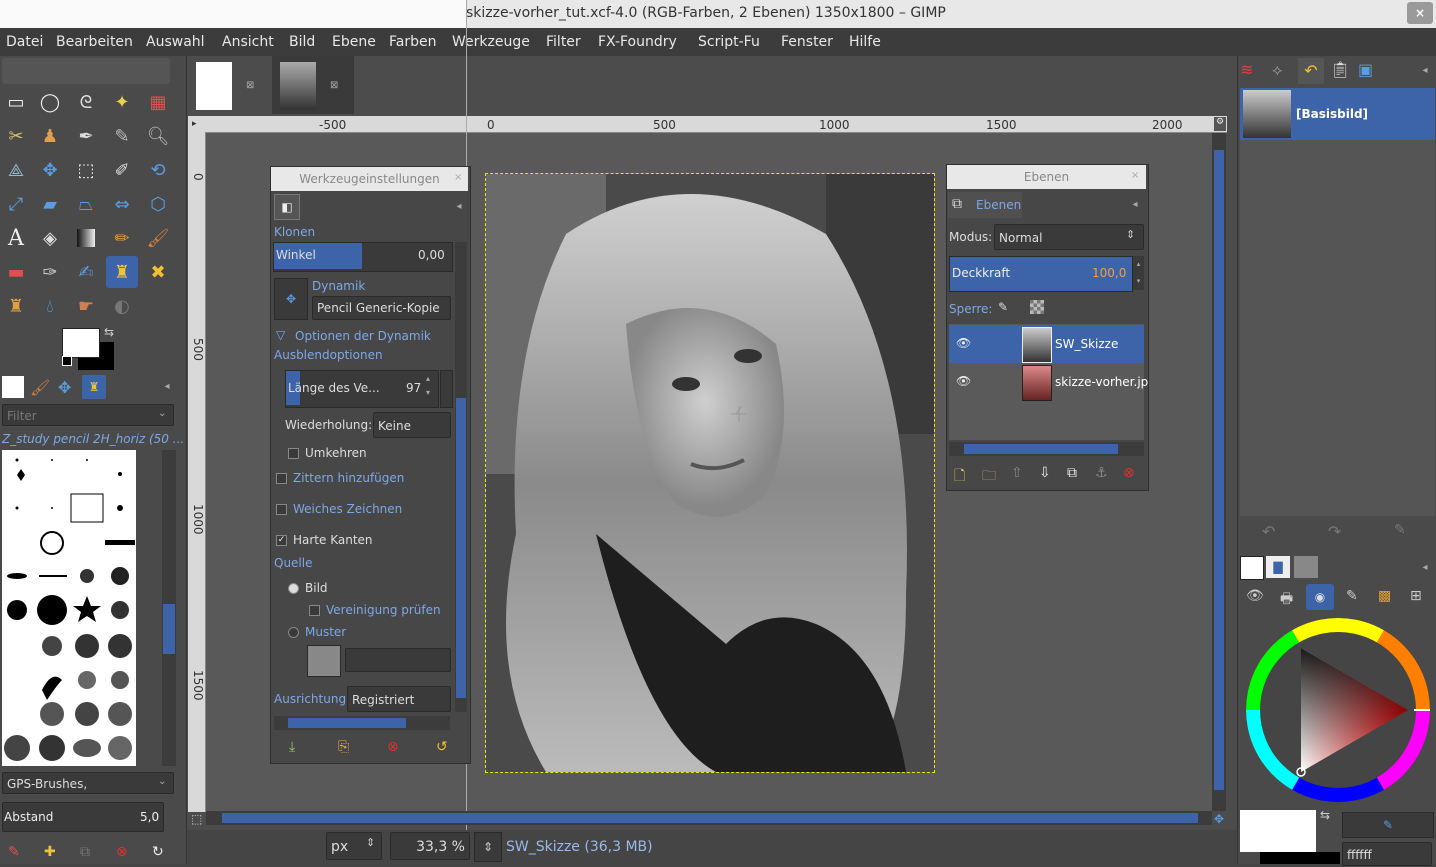  What do you see at coordinates (1306, 567) in the screenshot?
I see `pattern-tab-icon` at bounding box center [1306, 567].